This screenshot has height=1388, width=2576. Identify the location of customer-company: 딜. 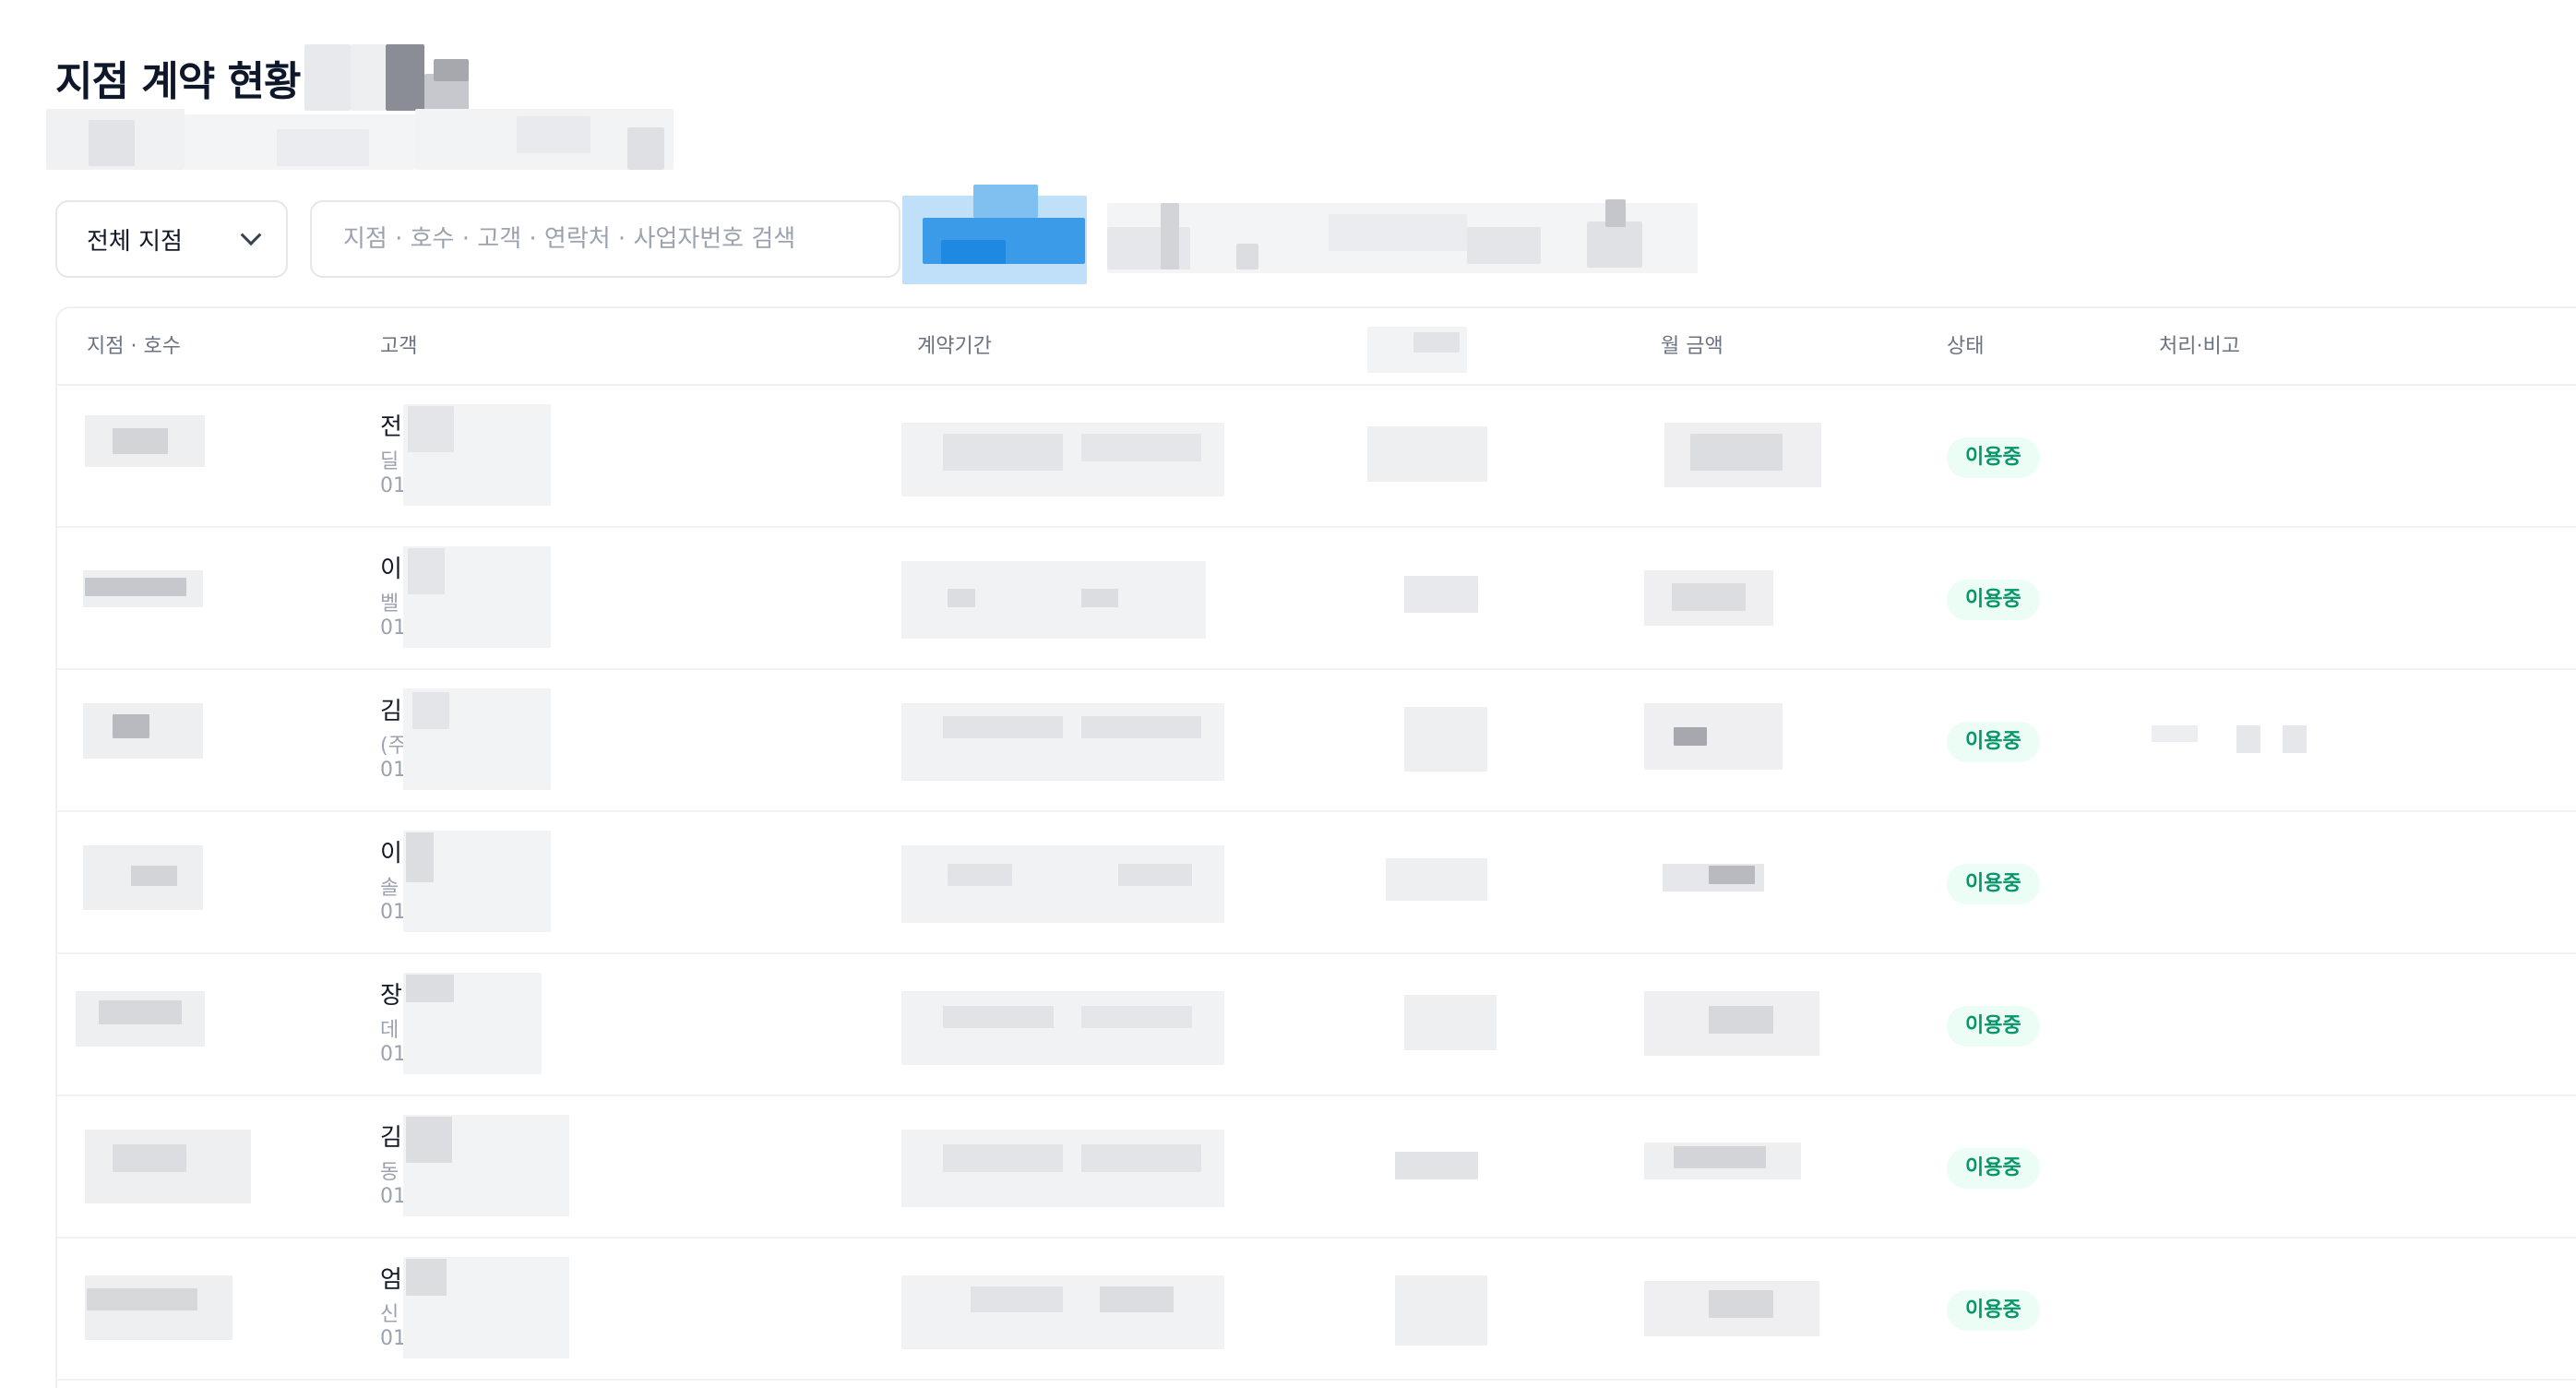
(390, 461).